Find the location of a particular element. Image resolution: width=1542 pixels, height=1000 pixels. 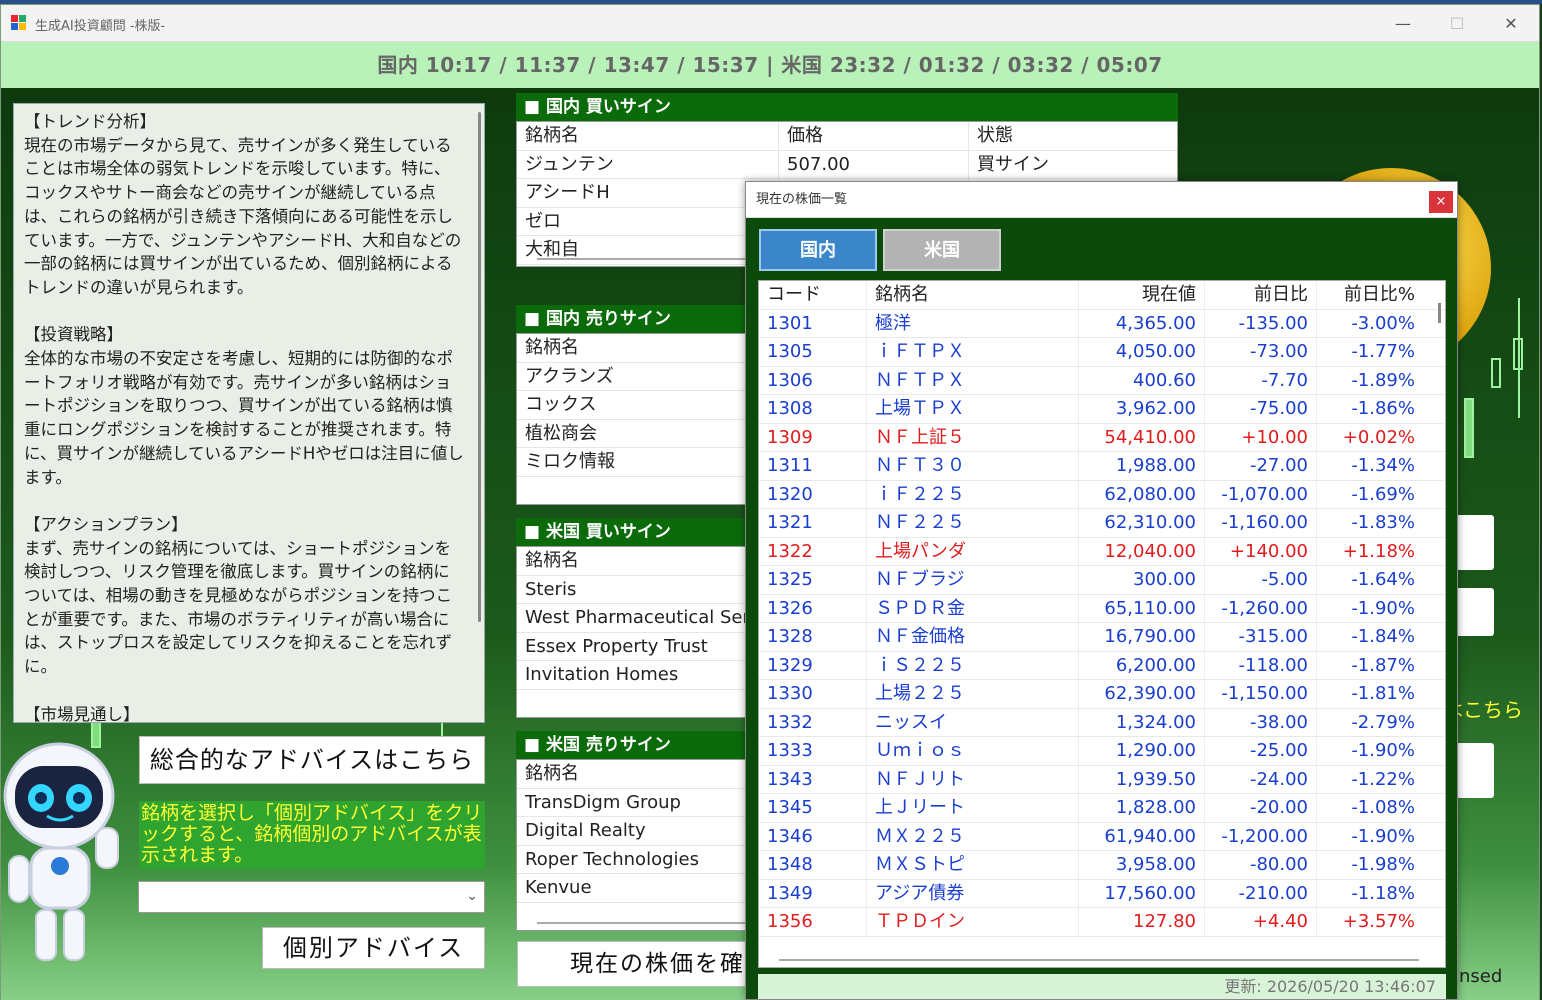

cell-change-pct: -1.90% is located at coordinates (1383, 608).